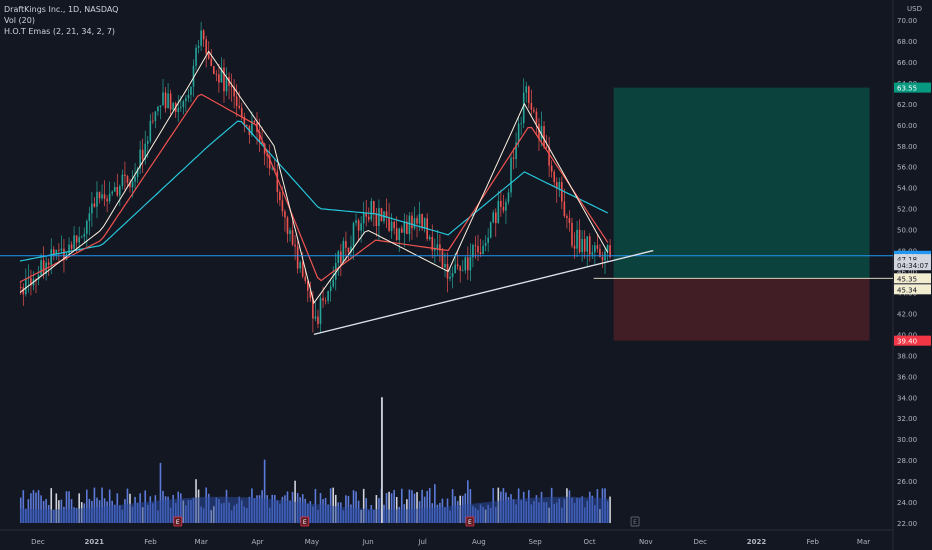 Image resolution: width=932 pixels, height=550 pixels. What do you see at coordinates (700, 542) in the screenshot?
I see `time-axis-label: Dec` at bounding box center [700, 542].